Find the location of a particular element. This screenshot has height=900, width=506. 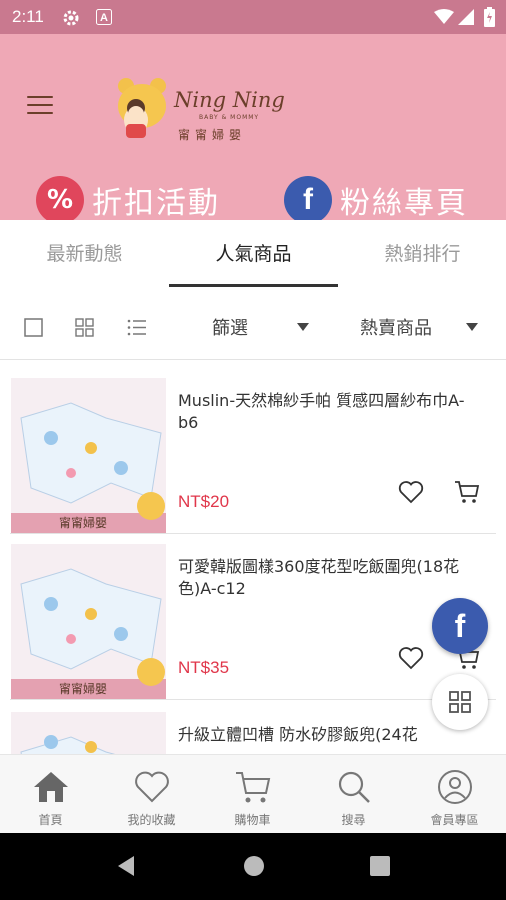

signal-icon is located at coordinates (466, 17).